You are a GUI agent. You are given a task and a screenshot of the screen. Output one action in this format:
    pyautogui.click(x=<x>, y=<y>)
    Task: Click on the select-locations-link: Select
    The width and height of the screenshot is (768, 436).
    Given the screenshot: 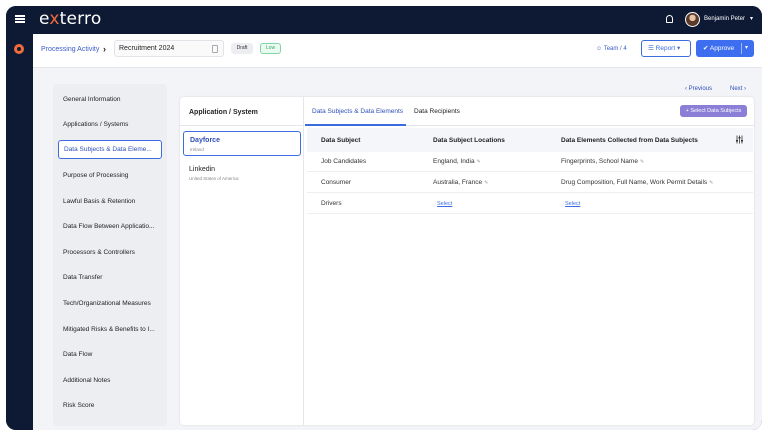 What is the action you would take?
    pyautogui.click(x=444, y=203)
    